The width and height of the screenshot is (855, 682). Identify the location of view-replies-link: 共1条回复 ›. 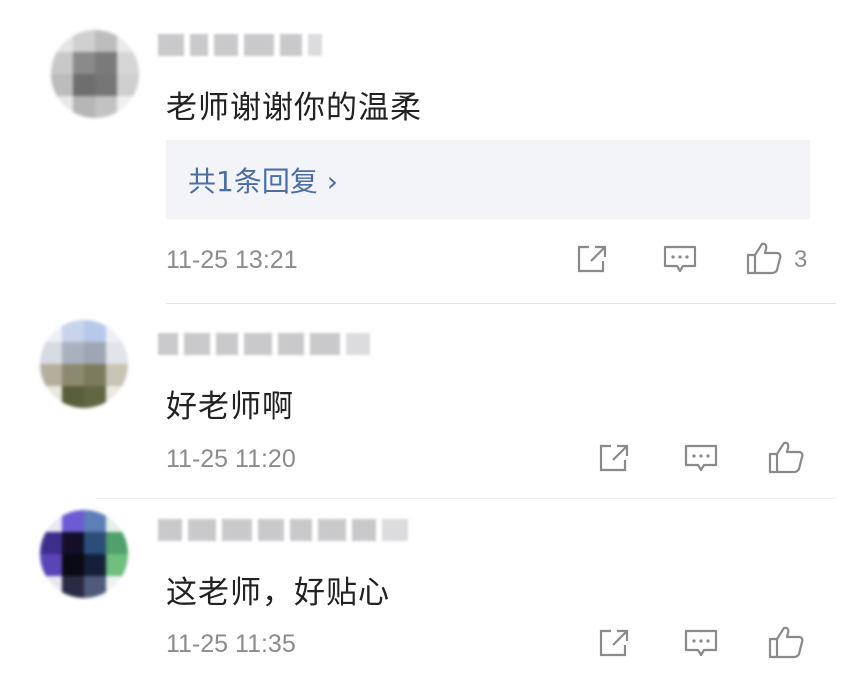
(263, 180).